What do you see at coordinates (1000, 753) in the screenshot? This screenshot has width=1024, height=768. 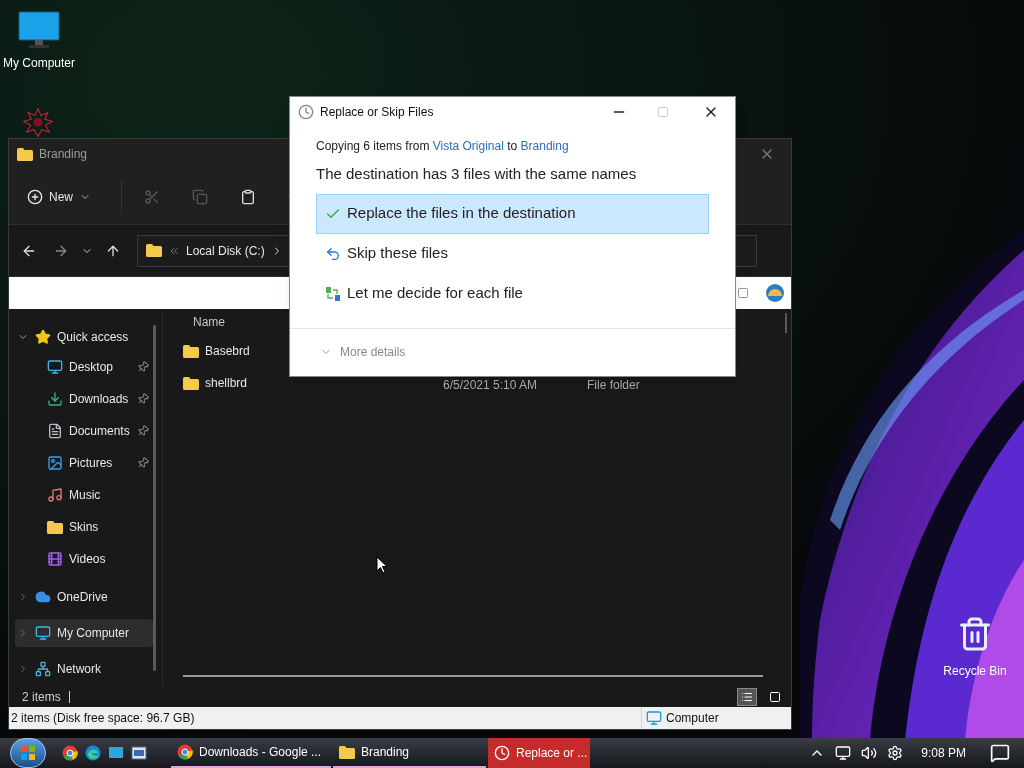 I see `notification-icon` at bounding box center [1000, 753].